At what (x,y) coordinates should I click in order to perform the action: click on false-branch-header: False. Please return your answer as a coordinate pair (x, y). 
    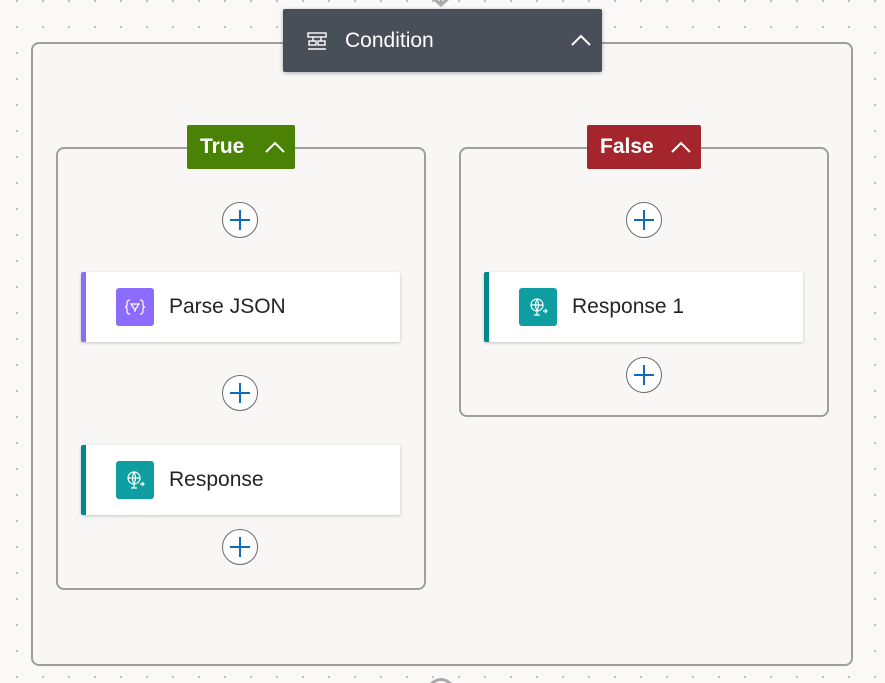
    Looking at the image, I should click on (644, 147).